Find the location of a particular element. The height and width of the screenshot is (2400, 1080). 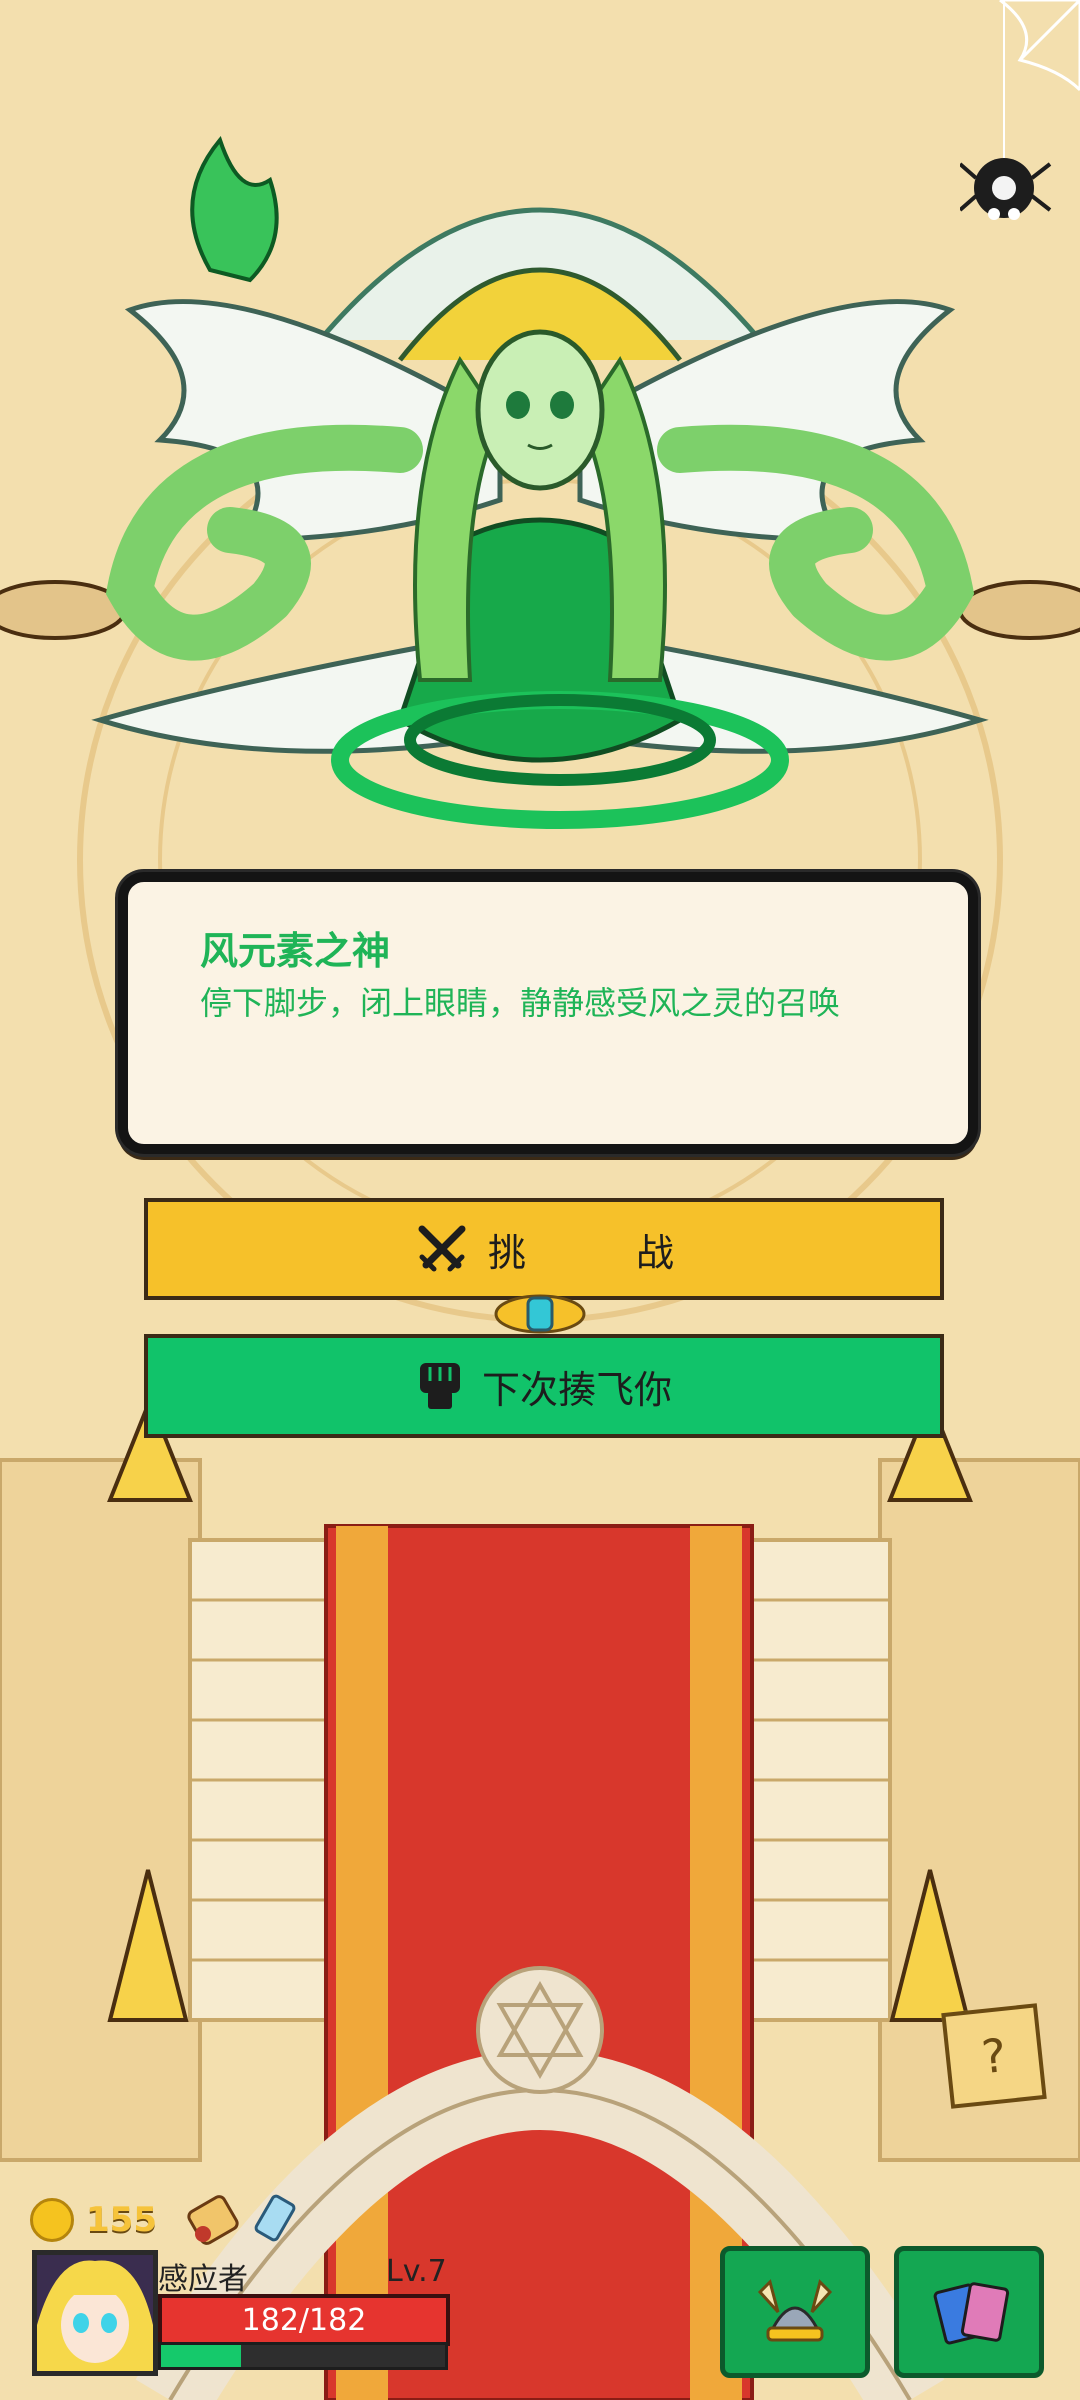

coin-icon is located at coordinates (52, 2220).